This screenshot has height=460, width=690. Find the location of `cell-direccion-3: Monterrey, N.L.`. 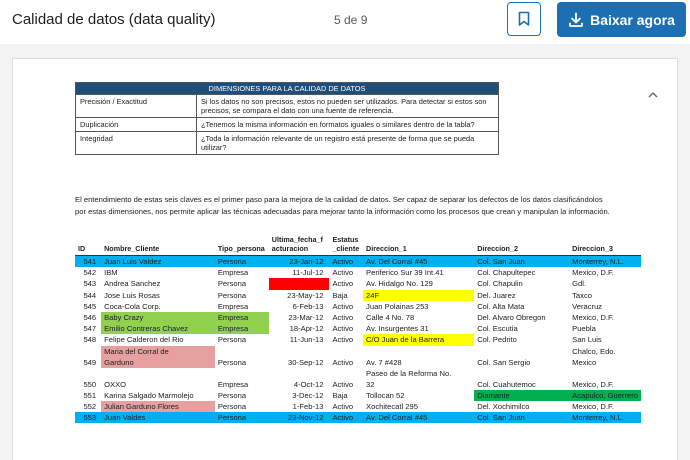

cell-direccion-3: Monterrey, N.L. is located at coordinates (605, 417).